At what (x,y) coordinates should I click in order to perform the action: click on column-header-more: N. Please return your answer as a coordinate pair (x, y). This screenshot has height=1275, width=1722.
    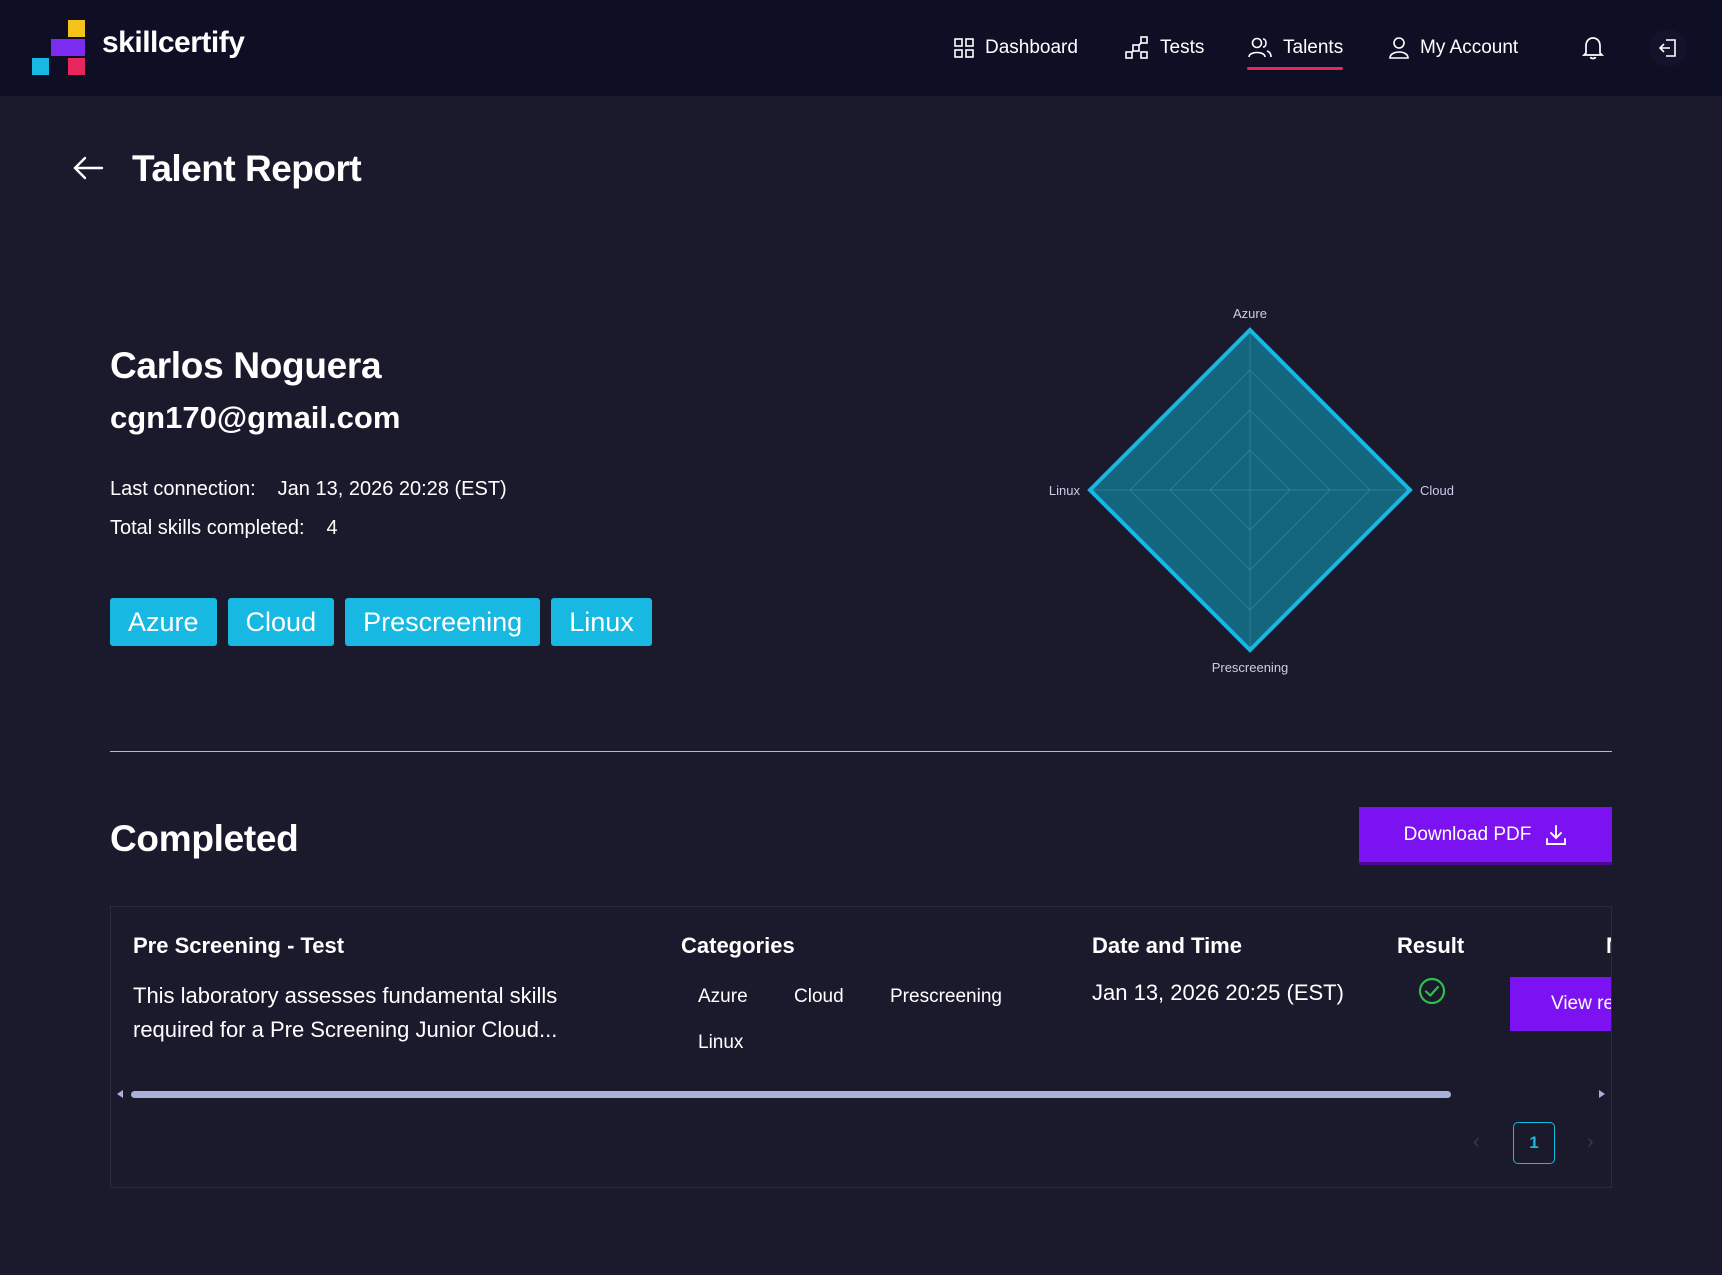
    Looking at the image, I should click on (1608, 946).